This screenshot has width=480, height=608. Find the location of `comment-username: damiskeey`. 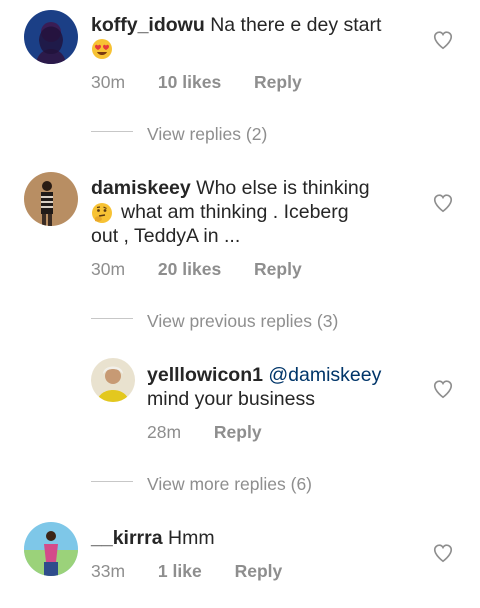

comment-username: damiskeey is located at coordinates (141, 188).